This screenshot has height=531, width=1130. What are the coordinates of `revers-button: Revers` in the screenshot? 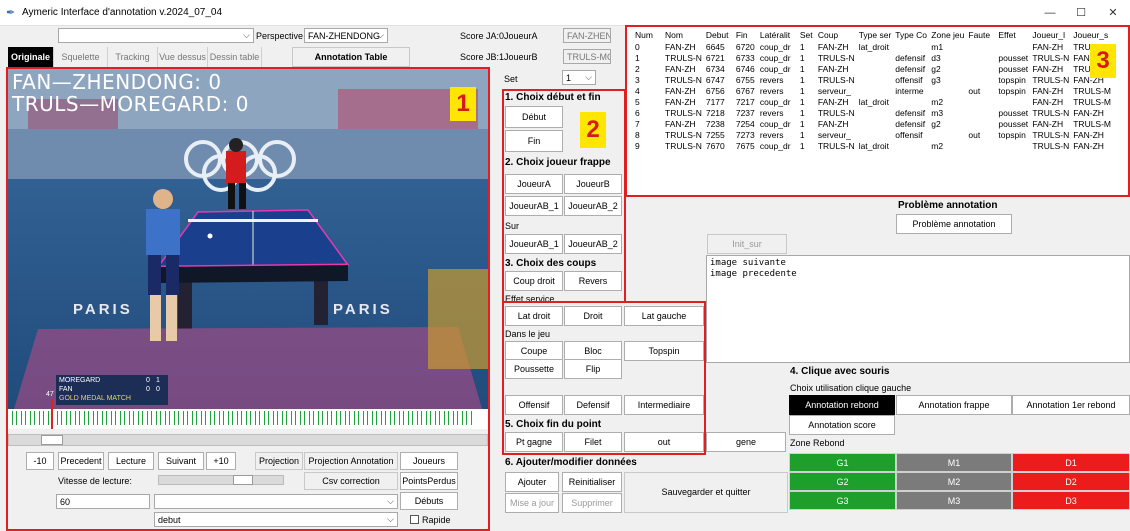 It's located at (593, 281).